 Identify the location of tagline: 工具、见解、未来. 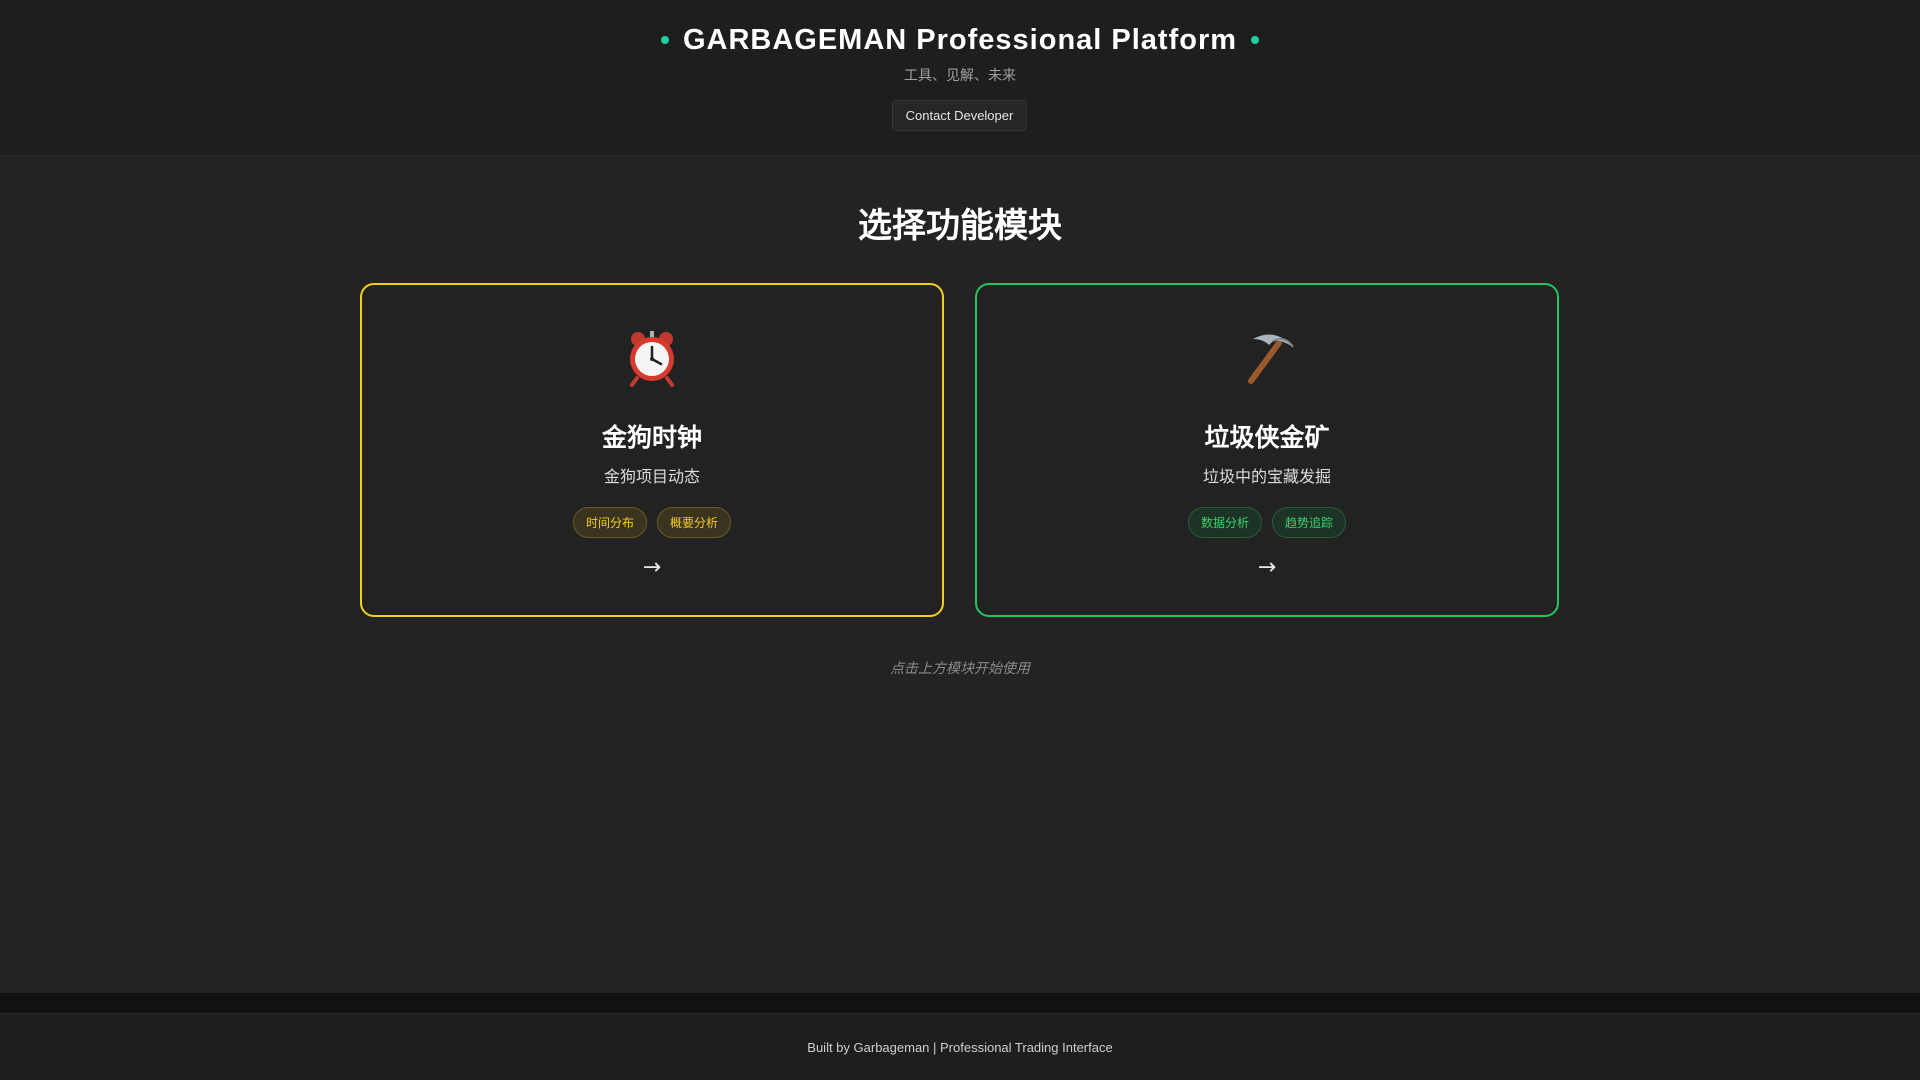
(960, 76).